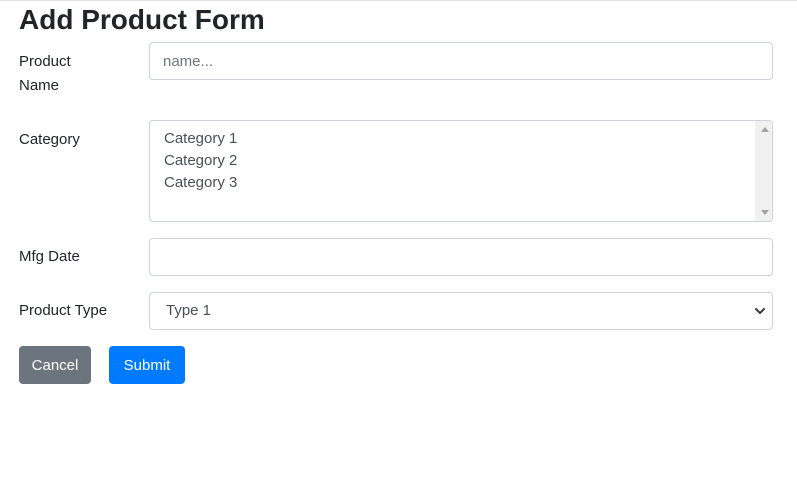  What do you see at coordinates (142, 19) in the screenshot?
I see `page-title: Add Product Form` at bounding box center [142, 19].